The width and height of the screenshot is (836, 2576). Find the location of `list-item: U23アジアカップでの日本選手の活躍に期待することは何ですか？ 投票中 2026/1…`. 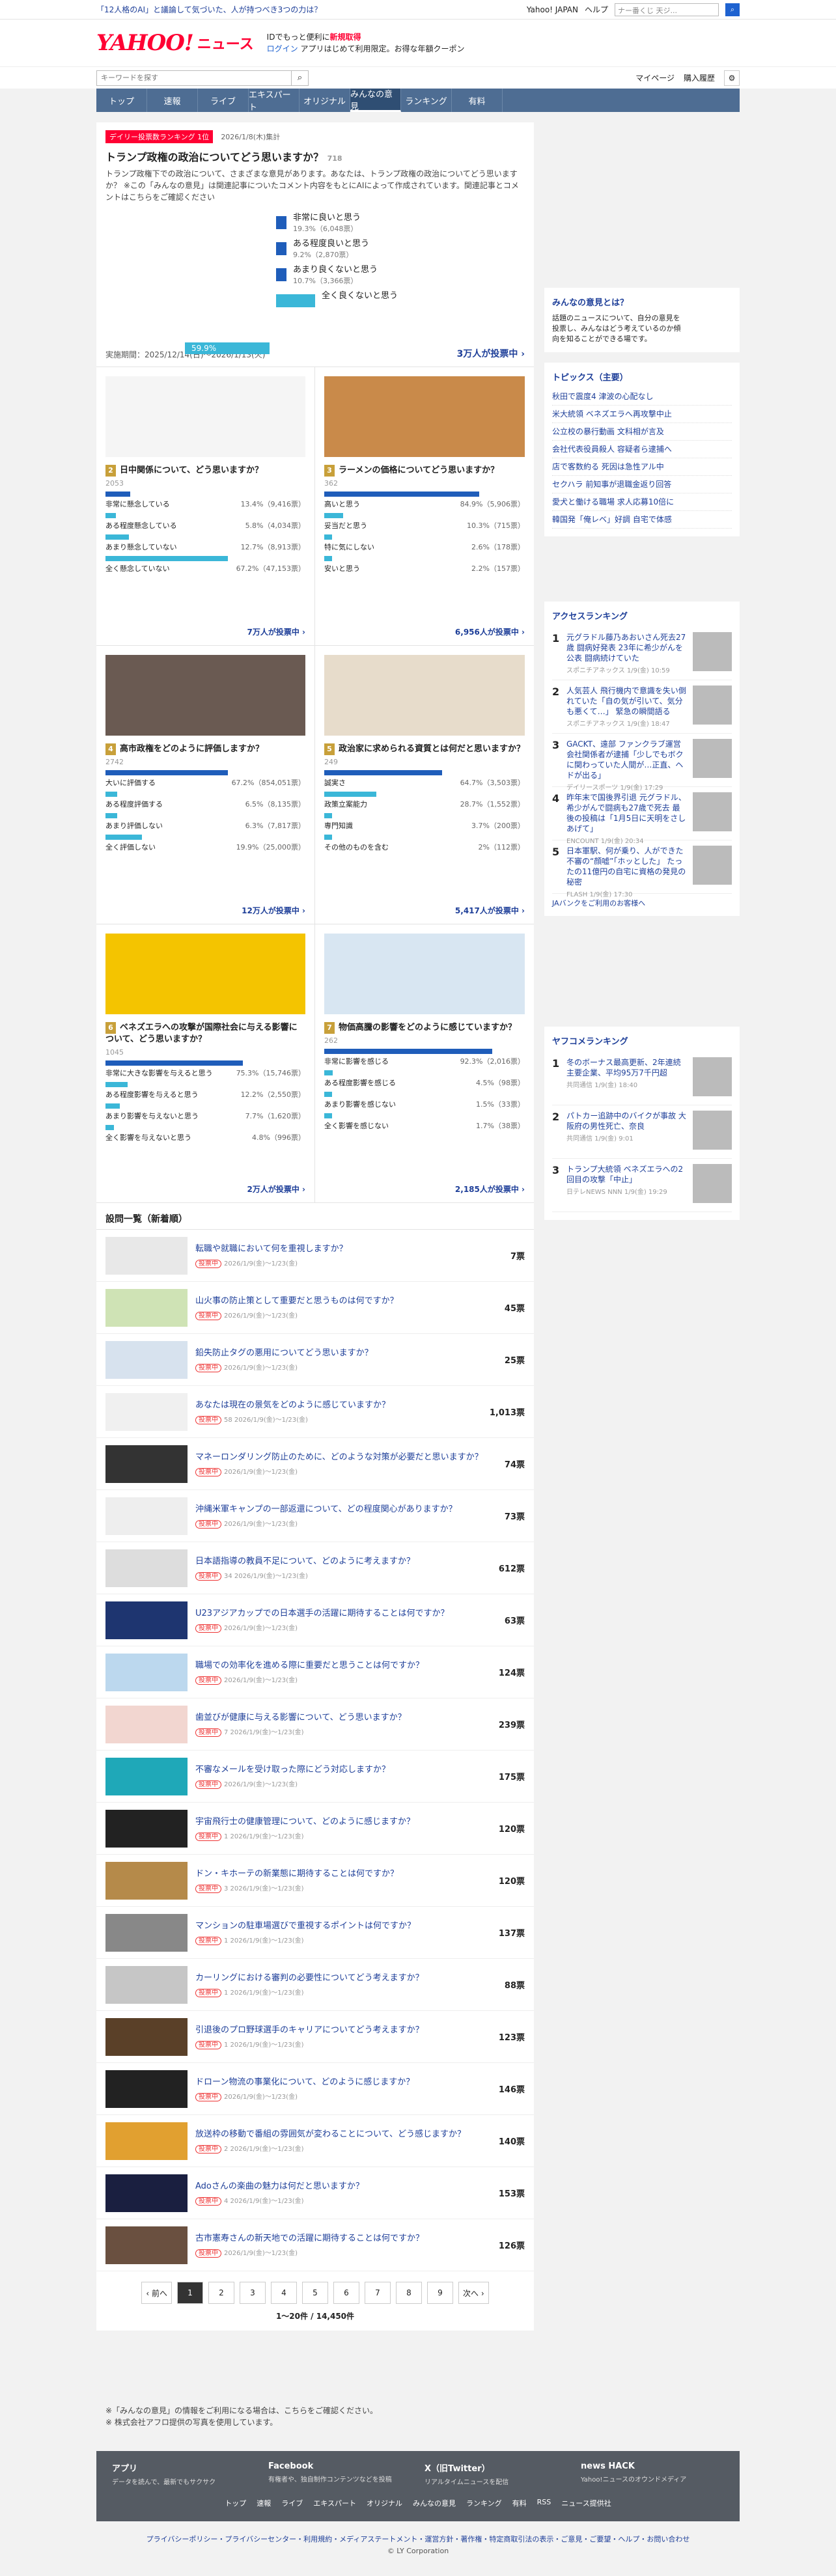

list-item: U23アジアカップでの日本選手の活躍に期待することは何ですか？ 投票中 2026/1… is located at coordinates (315, 1620).